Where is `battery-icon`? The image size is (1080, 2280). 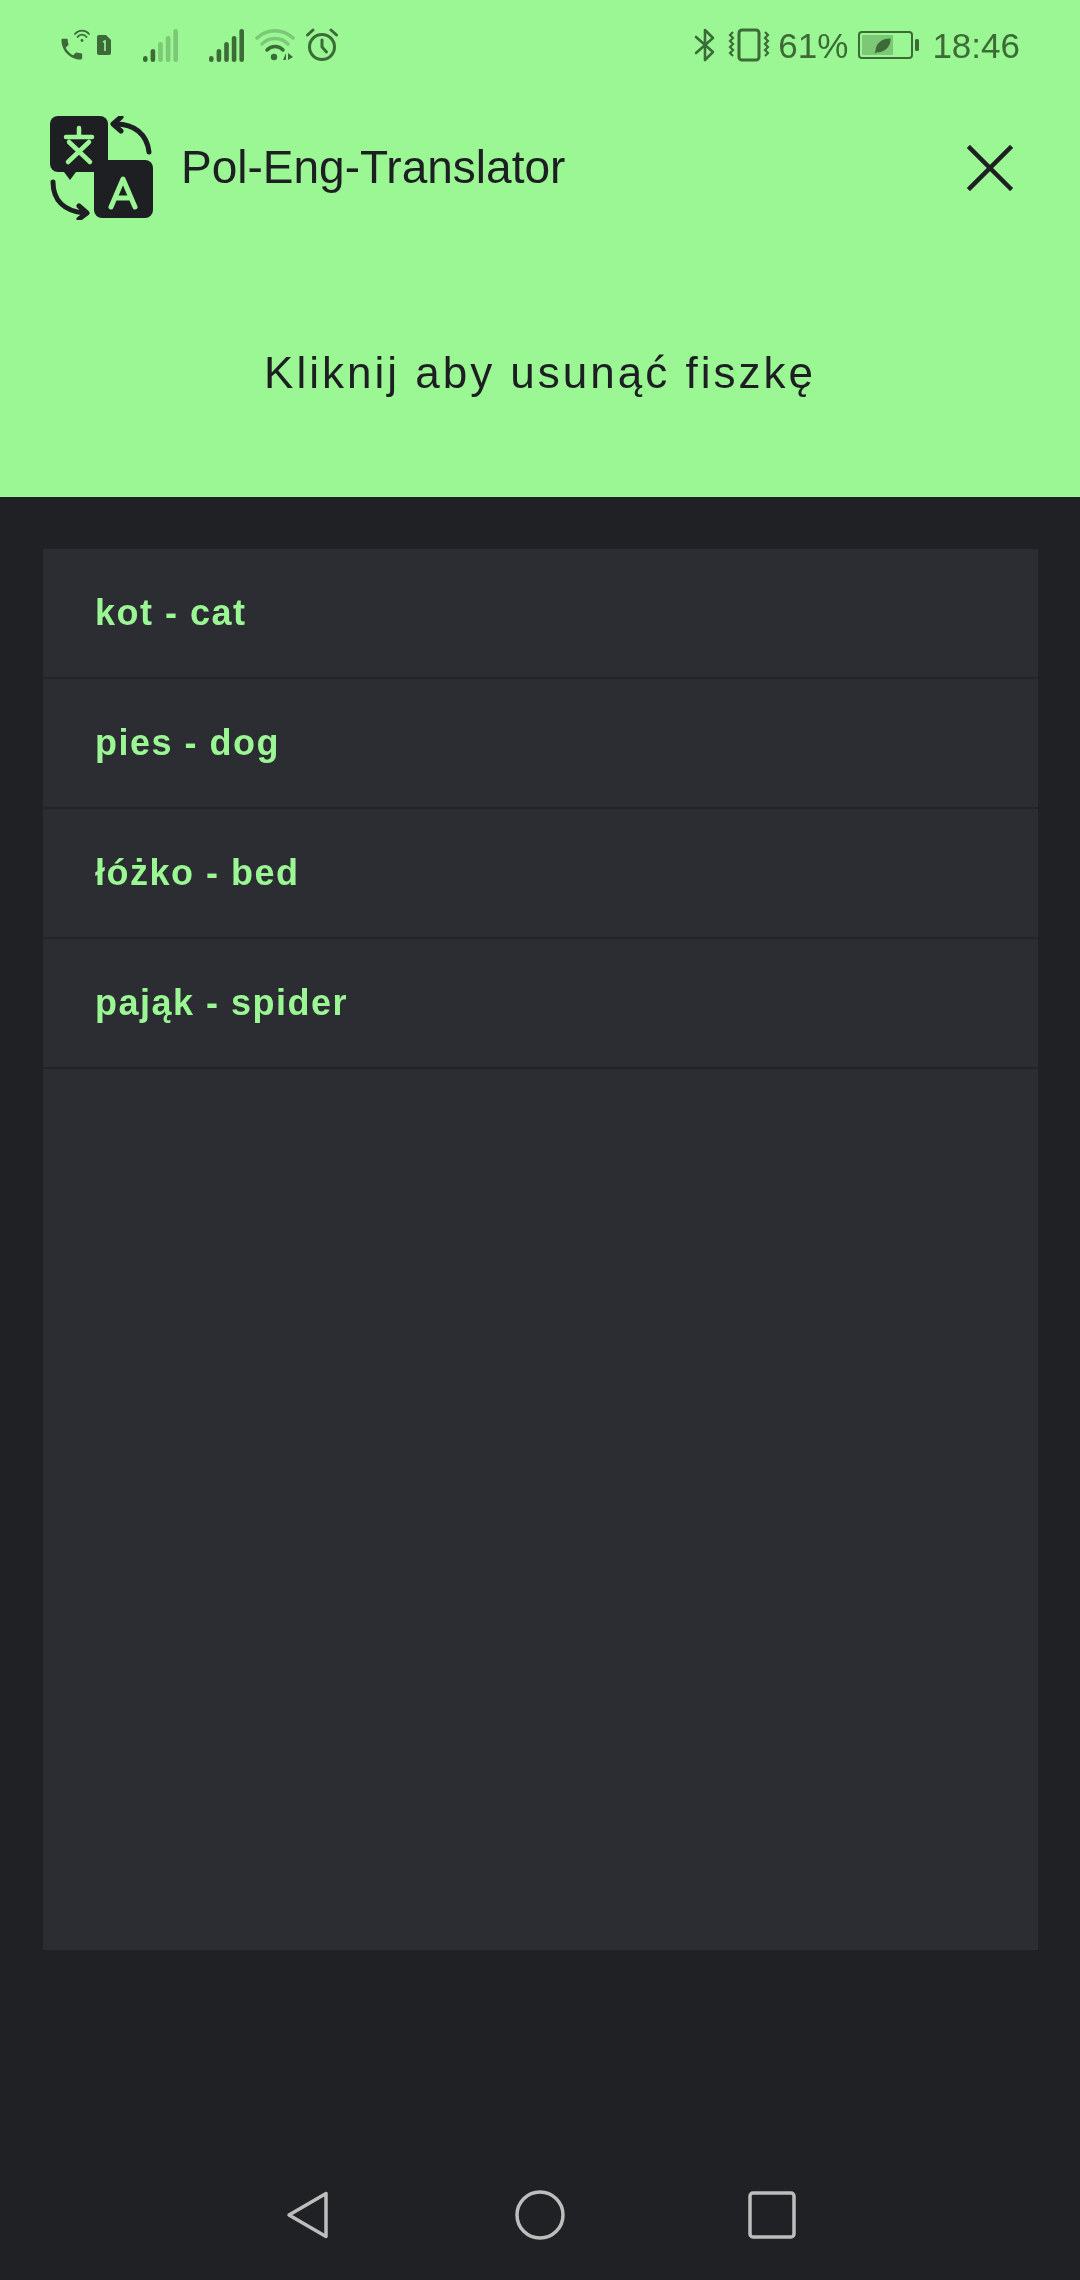
battery-icon is located at coordinates (889, 45).